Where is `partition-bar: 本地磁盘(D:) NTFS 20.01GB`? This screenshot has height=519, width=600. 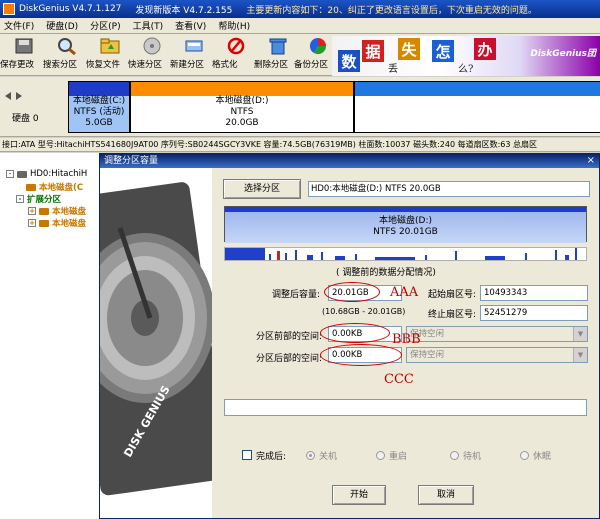
partition-bar: 本地磁盘(D:) NTFS 20.01GB is located at coordinates (405, 224).